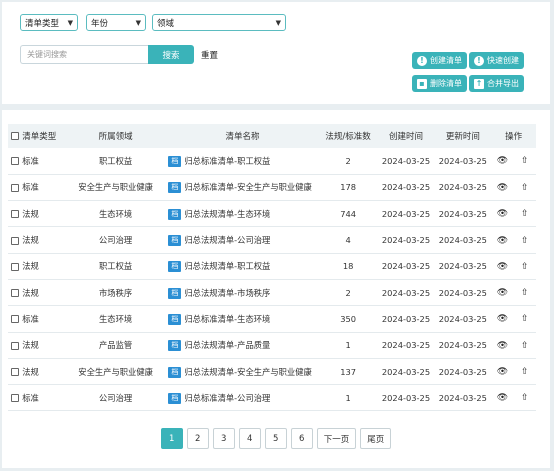  Describe the element at coordinates (116, 318) in the screenshot. I see `row-domain: 生态环境` at that location.